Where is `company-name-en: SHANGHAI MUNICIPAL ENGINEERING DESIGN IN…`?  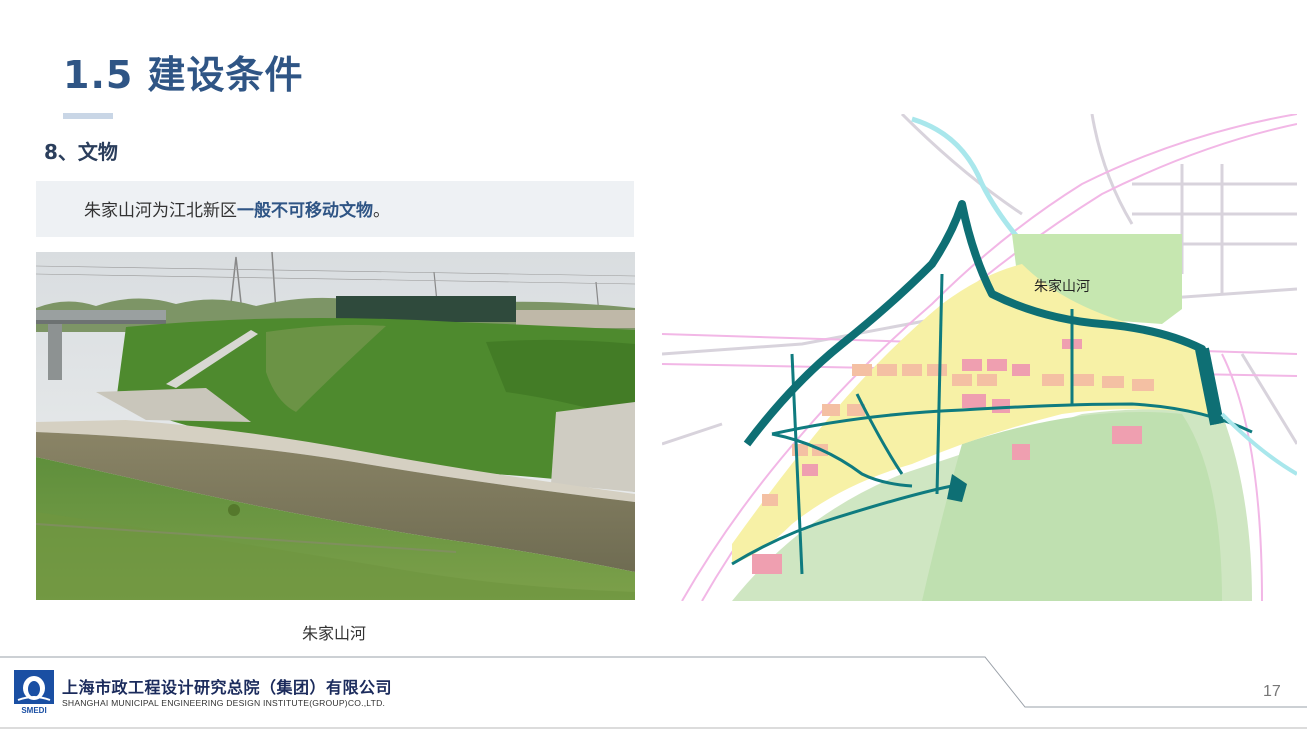 company-name-en: SHANGHAI MUNICIPAL ENGINEERING DESIGN IN… is located at coordinates (224, 703).